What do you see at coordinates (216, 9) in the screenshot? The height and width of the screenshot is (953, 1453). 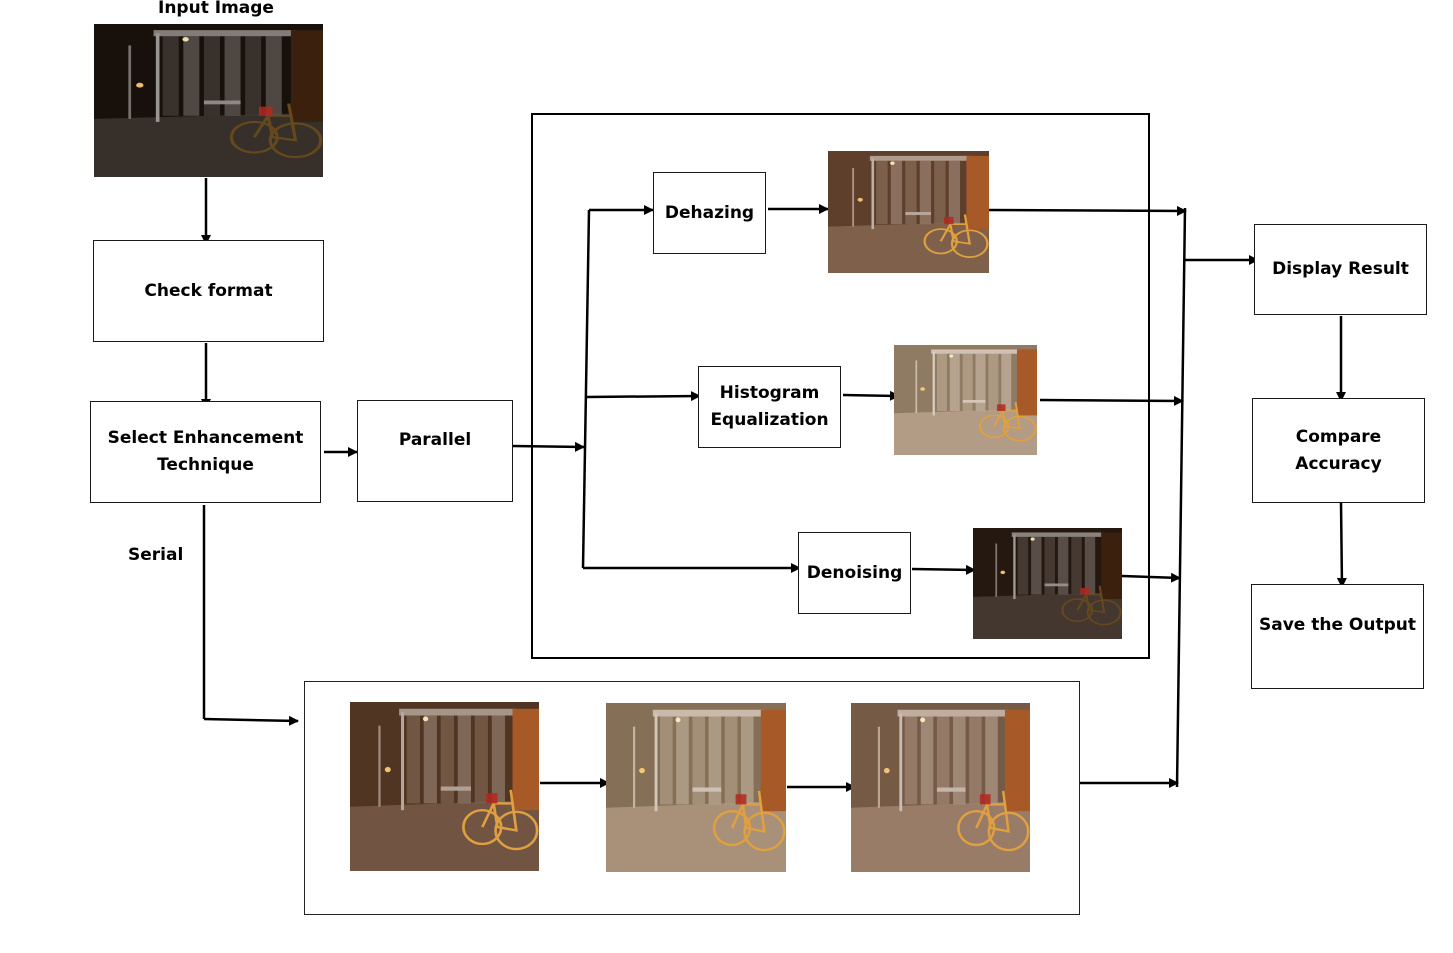 I see `input-image-label: Input Image` at bounding box center [216, 9].